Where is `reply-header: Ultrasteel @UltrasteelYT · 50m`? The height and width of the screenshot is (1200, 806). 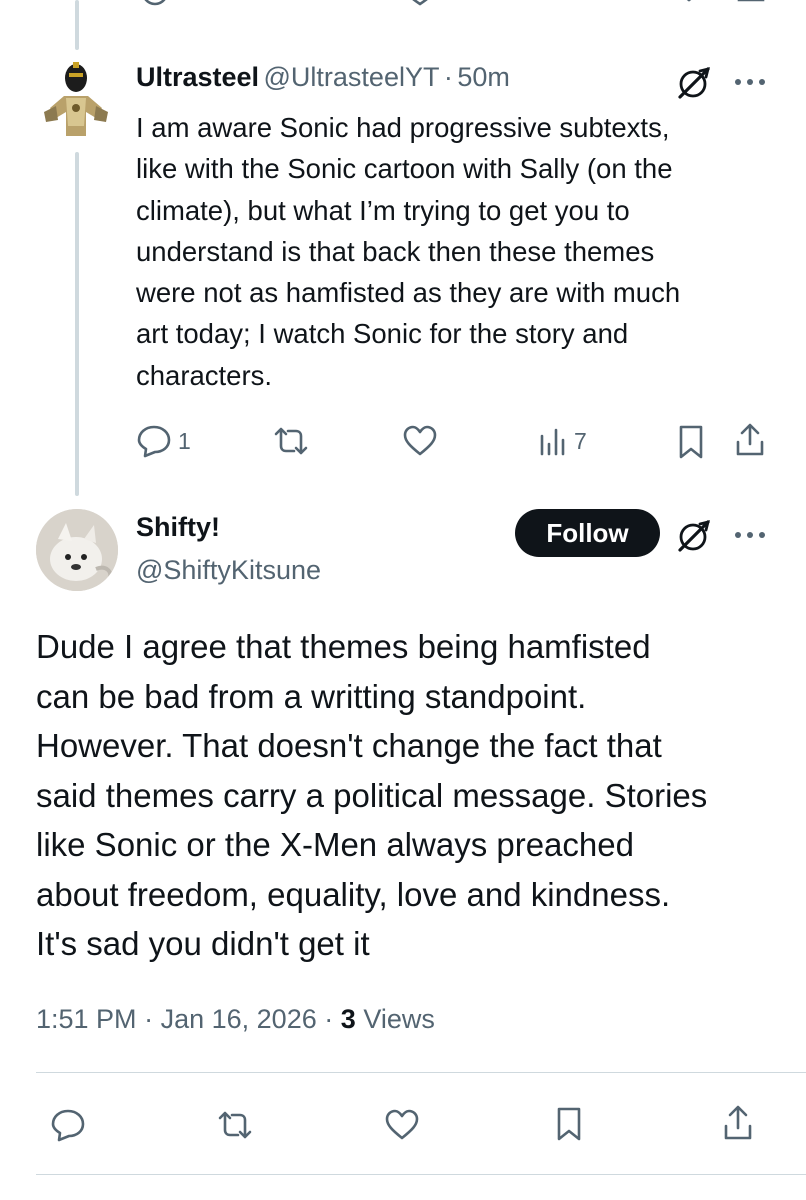
reply-header: Ultrasteel @UltrasteelYT · 50m is located at coordinates (323, 77).